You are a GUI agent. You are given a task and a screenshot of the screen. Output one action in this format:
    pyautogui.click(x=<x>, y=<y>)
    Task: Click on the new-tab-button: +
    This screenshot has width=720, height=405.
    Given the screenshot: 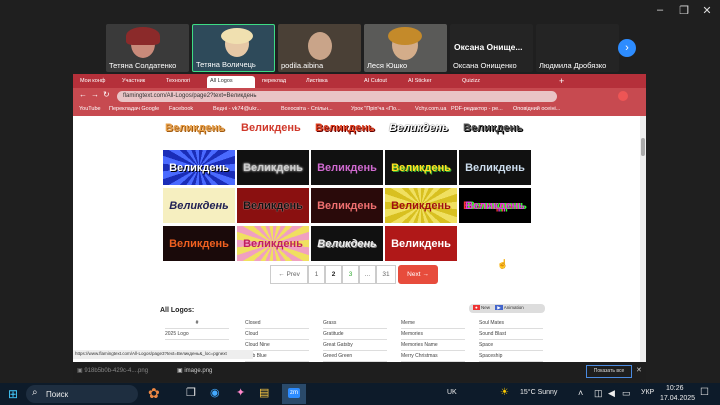 What is the action you would take?
    pyautogui.click(x=563, y=82)
    